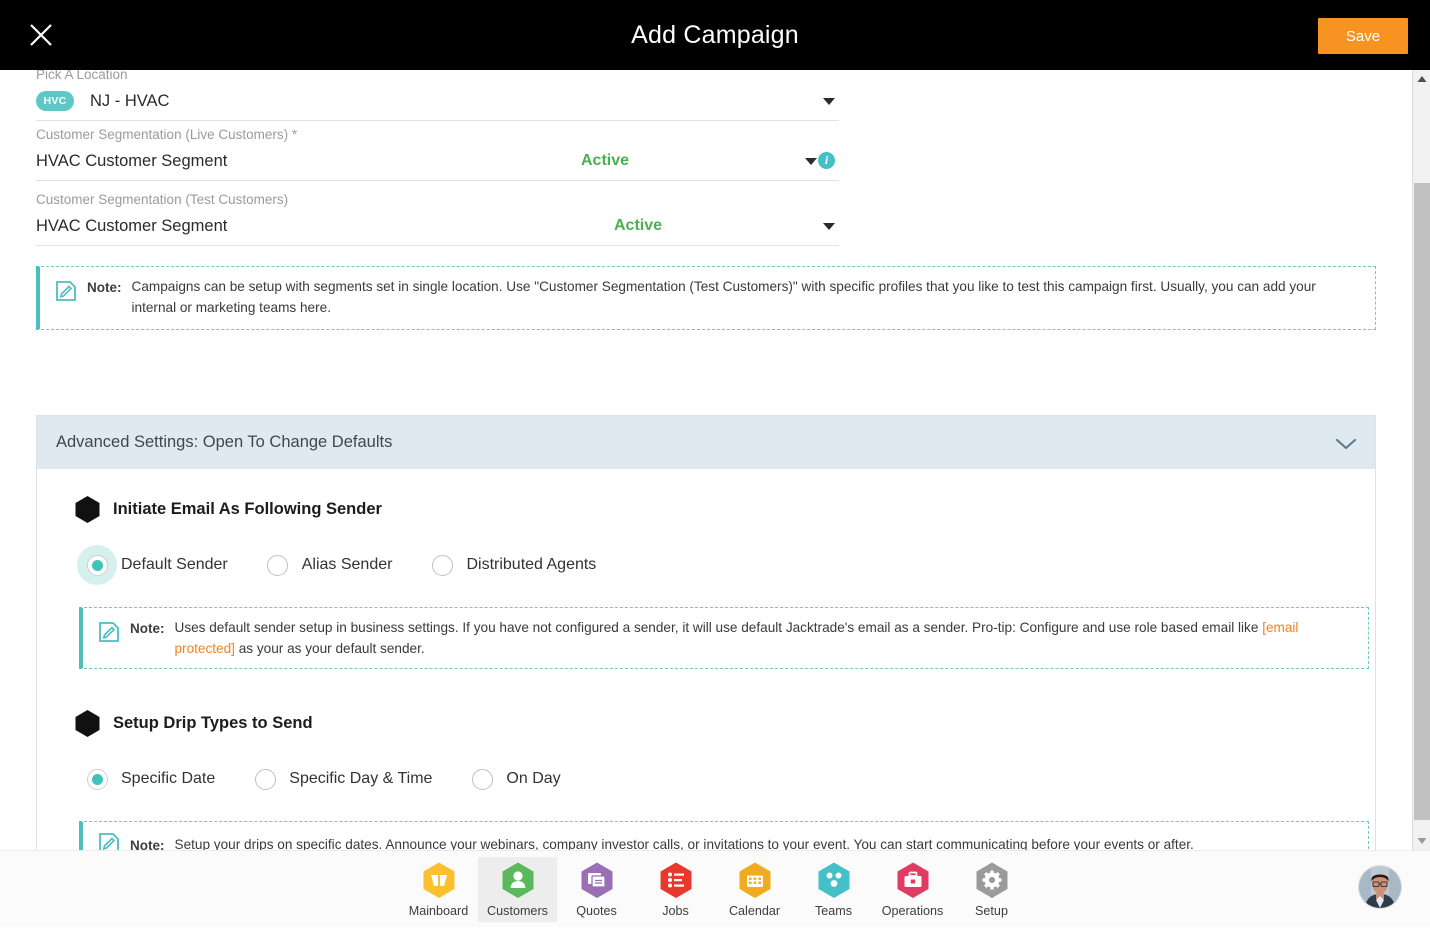 This screenshot has width=1430, height=928. Describe the element at coordinates (1422, 501) in the screenshot. I see `scrollbar-thumb` at that location.